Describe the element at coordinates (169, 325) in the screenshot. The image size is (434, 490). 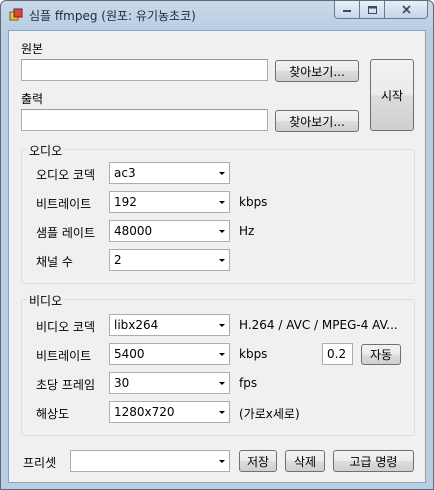
I see `video-codec-select: libx264` at that location.